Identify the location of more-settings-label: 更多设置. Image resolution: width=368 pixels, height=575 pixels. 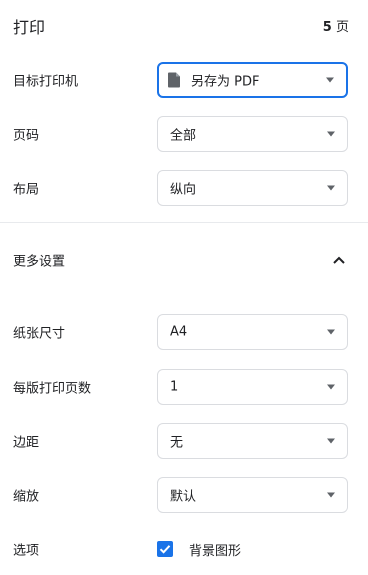
(39, 262).